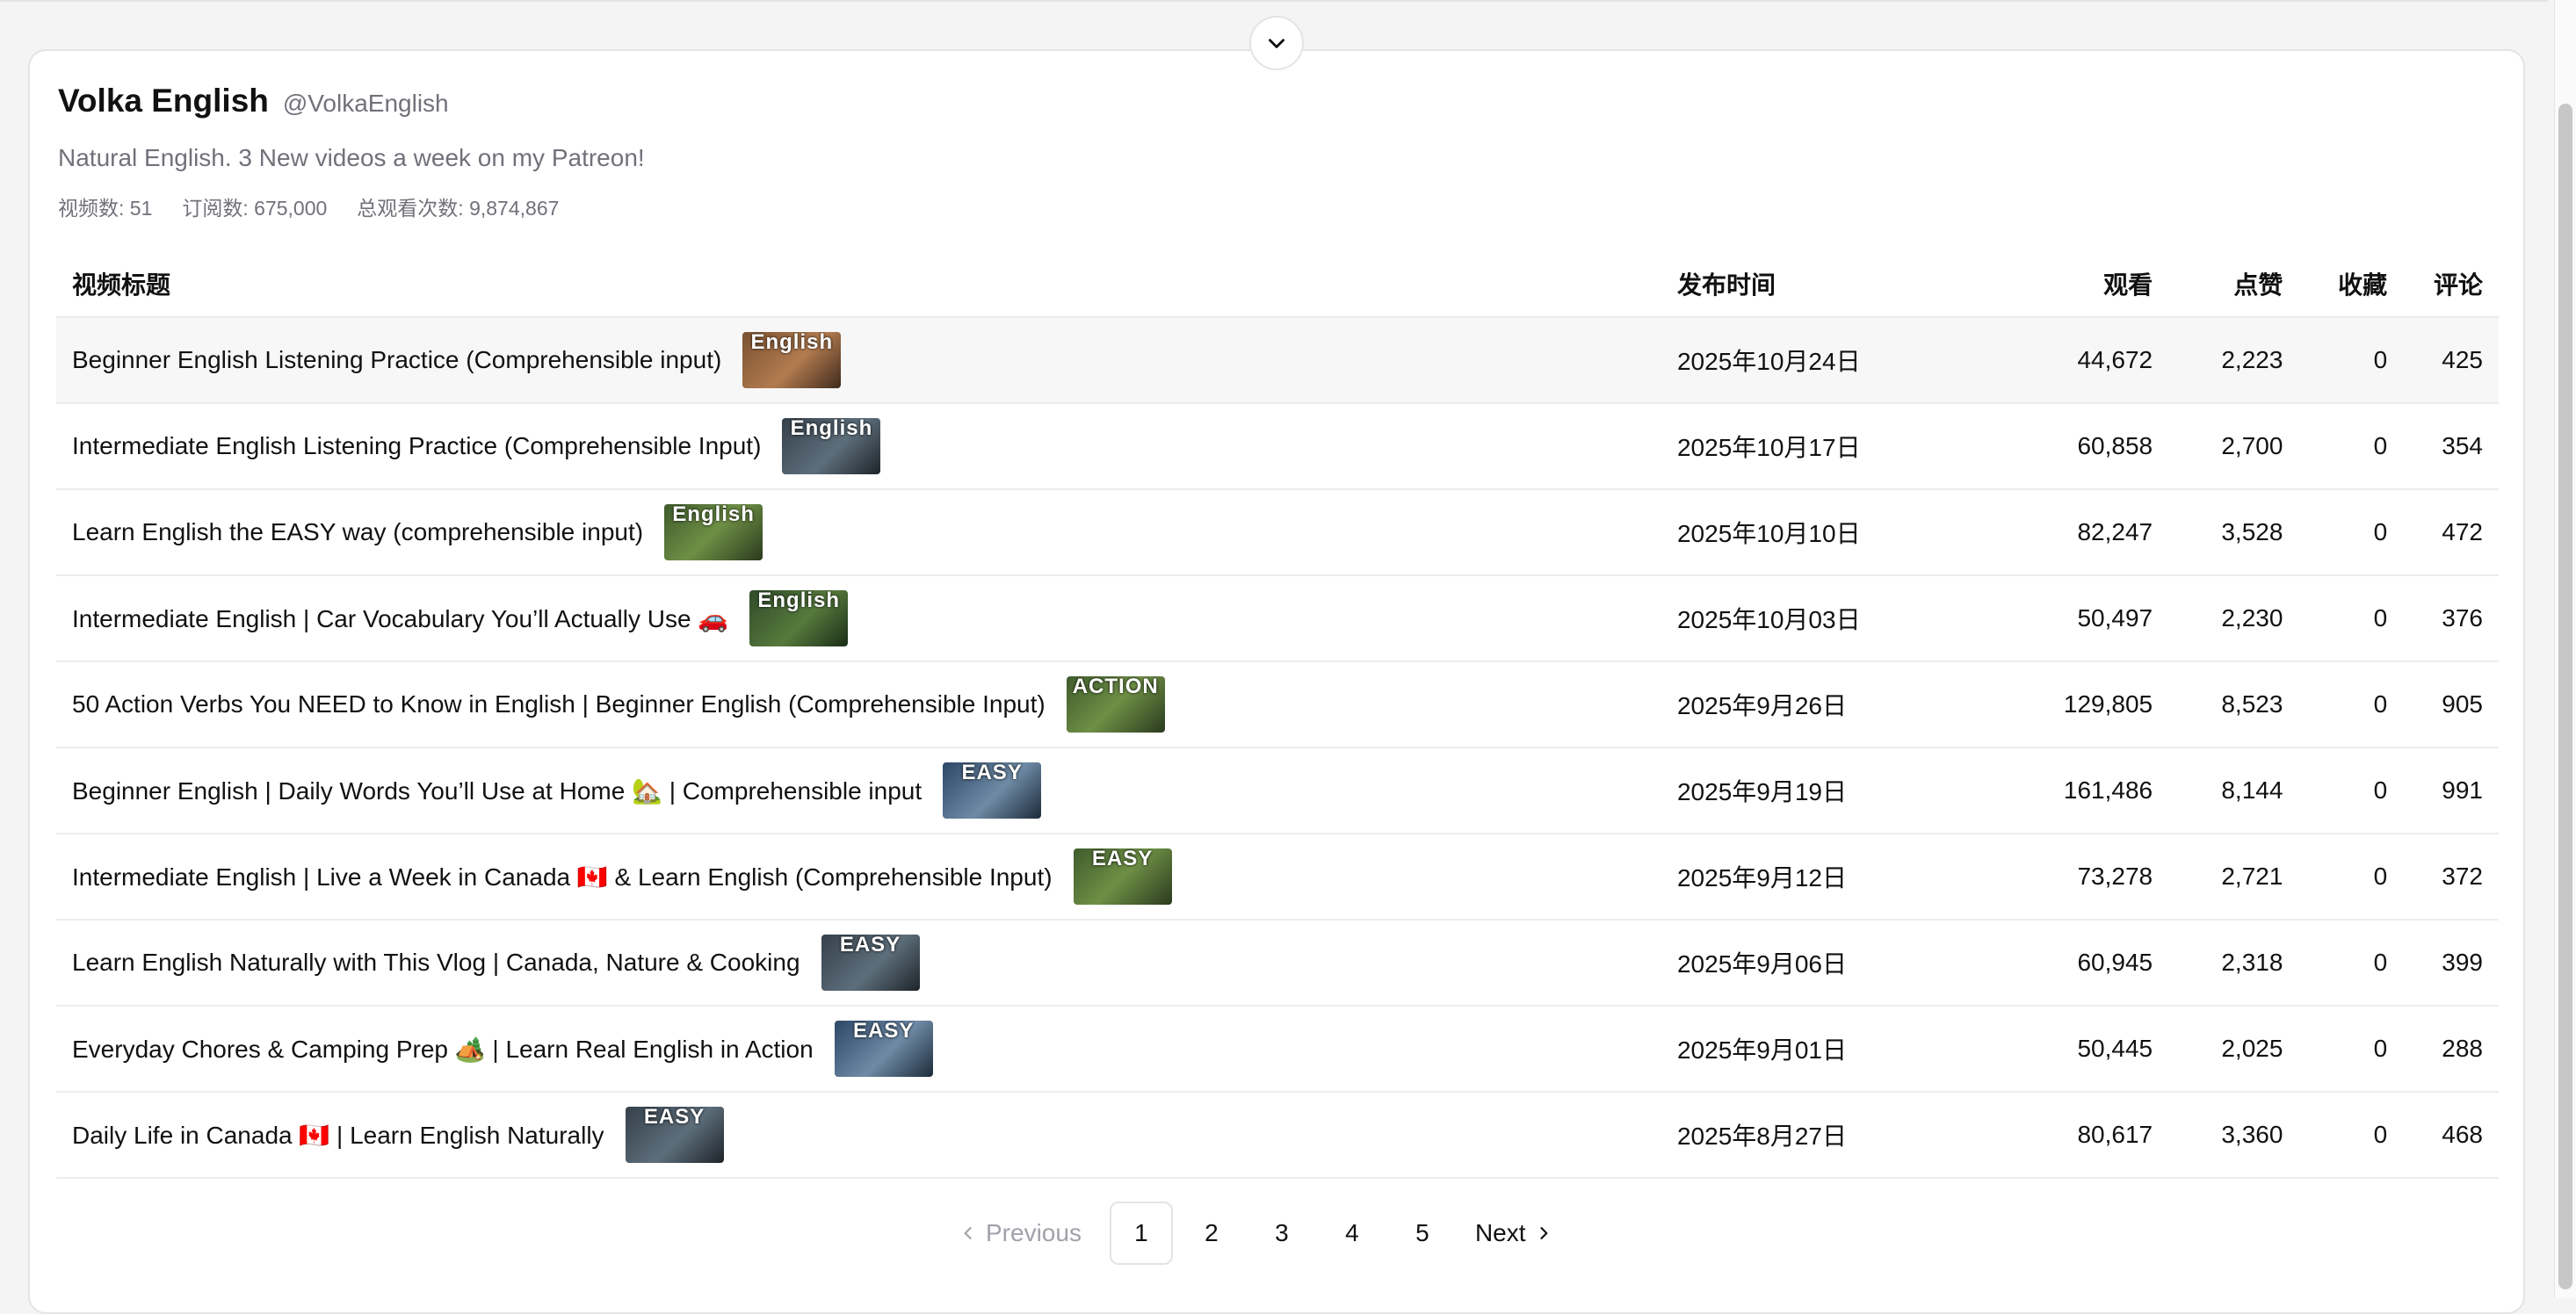 This screenshot has height=1314, width=2576. Describe the element at coordinates (2252, 445) in the screenshot. I see `like-count: 2,700` at that location.